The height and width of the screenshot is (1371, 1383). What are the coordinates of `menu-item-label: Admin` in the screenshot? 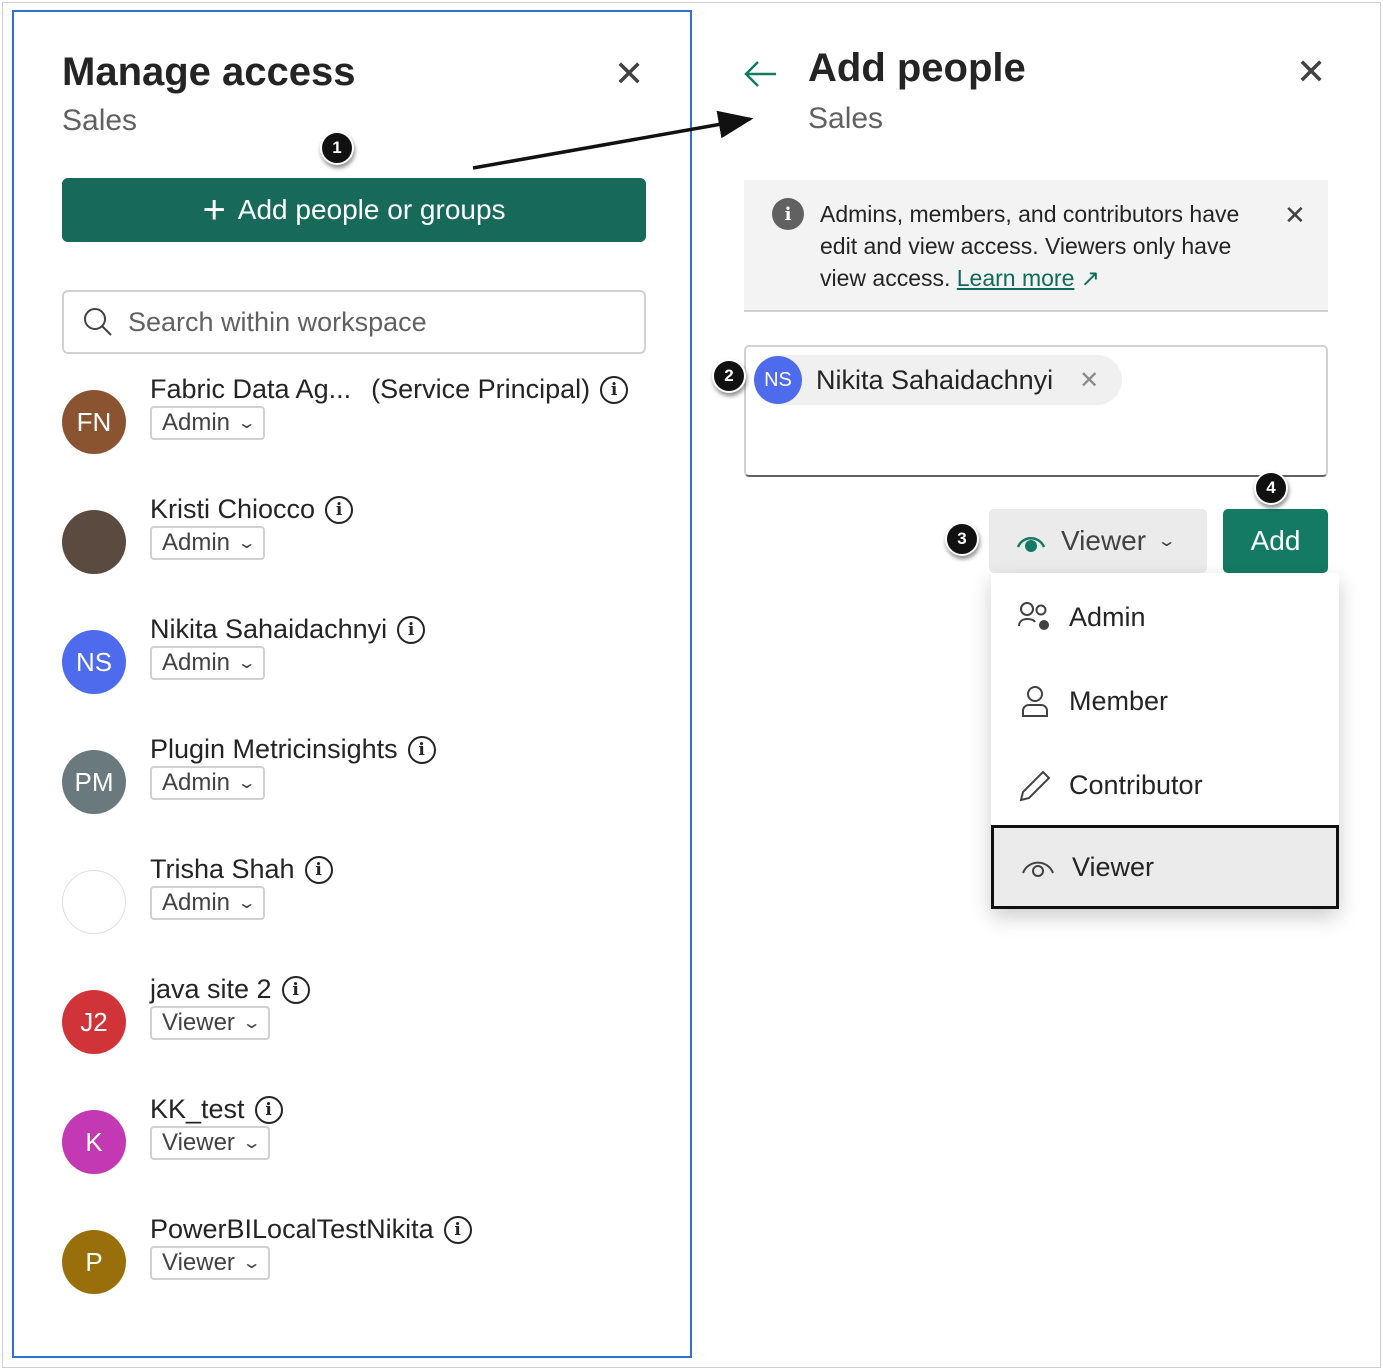 It's located at (1107, 616).